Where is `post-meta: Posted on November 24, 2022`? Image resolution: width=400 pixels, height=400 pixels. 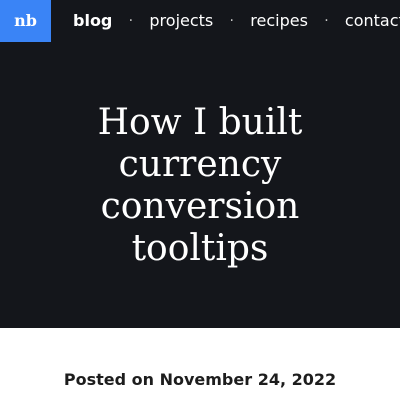
post-meta: Posted on November 24, 2022 is located at coordinates (200, 380).